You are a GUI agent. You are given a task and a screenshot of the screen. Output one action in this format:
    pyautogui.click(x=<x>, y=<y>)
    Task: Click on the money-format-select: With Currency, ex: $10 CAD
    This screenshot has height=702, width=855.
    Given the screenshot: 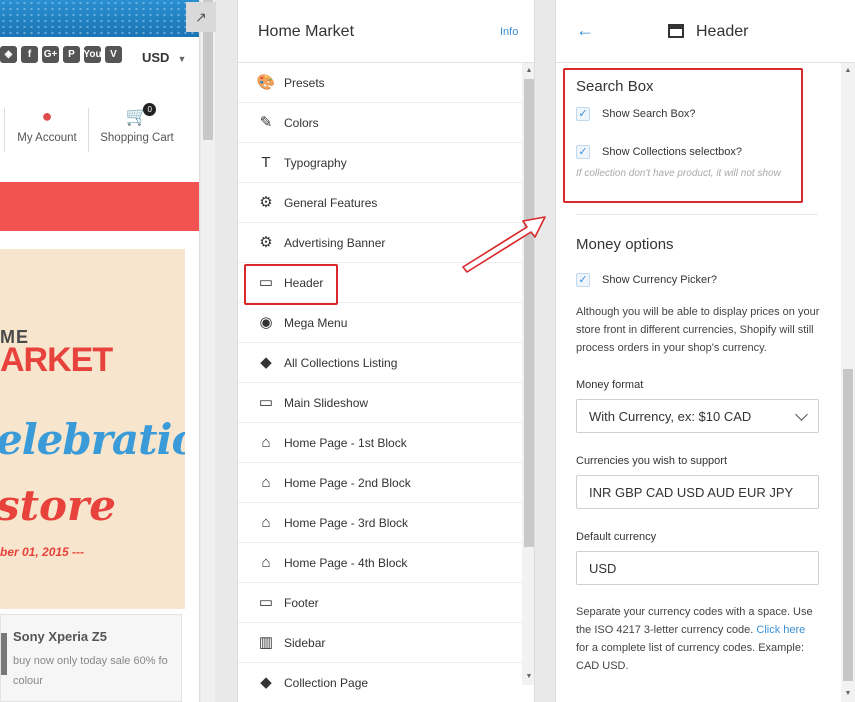 What is the action you would take?
    pyautogui.click(x=697, y=416)
    